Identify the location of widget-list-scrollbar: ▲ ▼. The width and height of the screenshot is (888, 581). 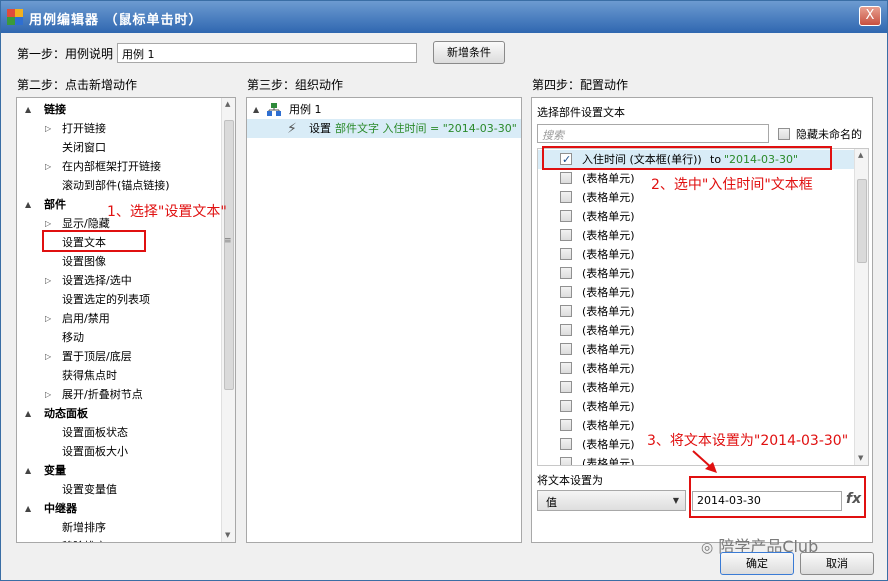
(861, 307).